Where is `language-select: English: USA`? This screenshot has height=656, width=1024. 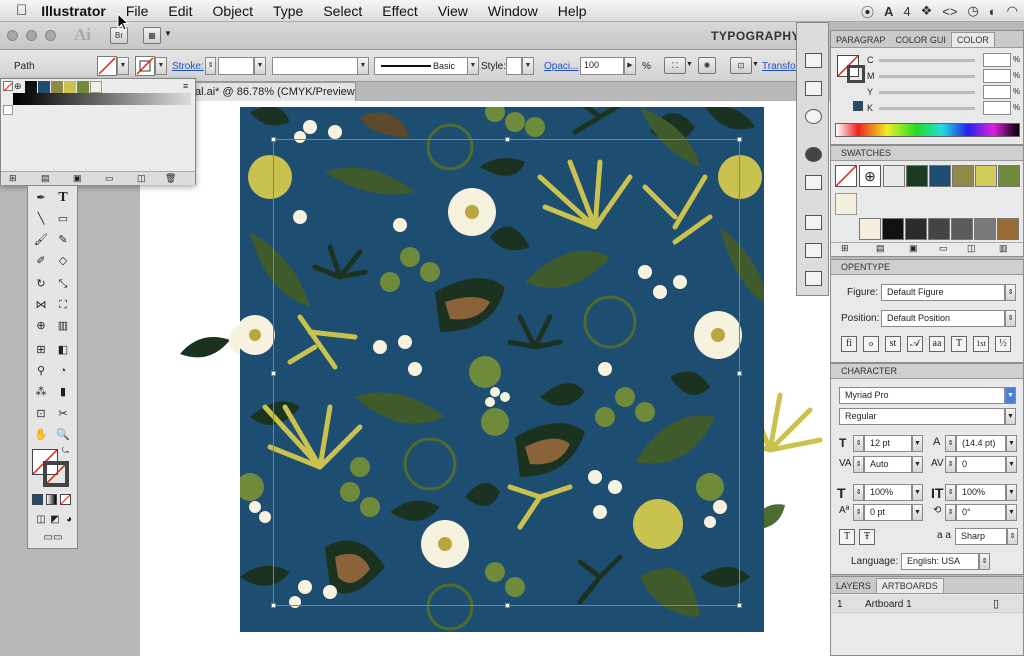 language-select: English: USA is located at coordinates (940, 561).